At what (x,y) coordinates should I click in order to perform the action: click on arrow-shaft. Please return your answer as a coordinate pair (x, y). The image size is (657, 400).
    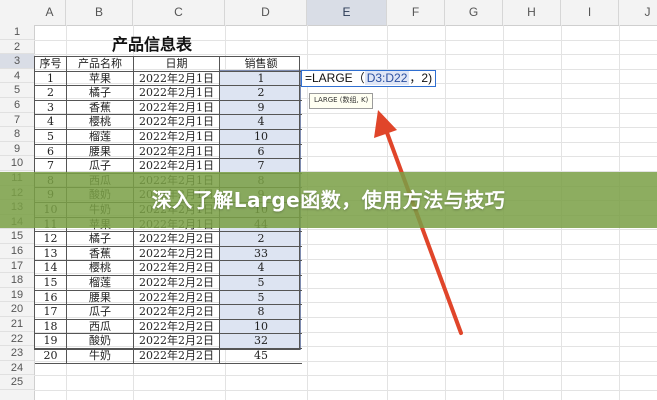
    Looking at the image, I should click on (423, 231).